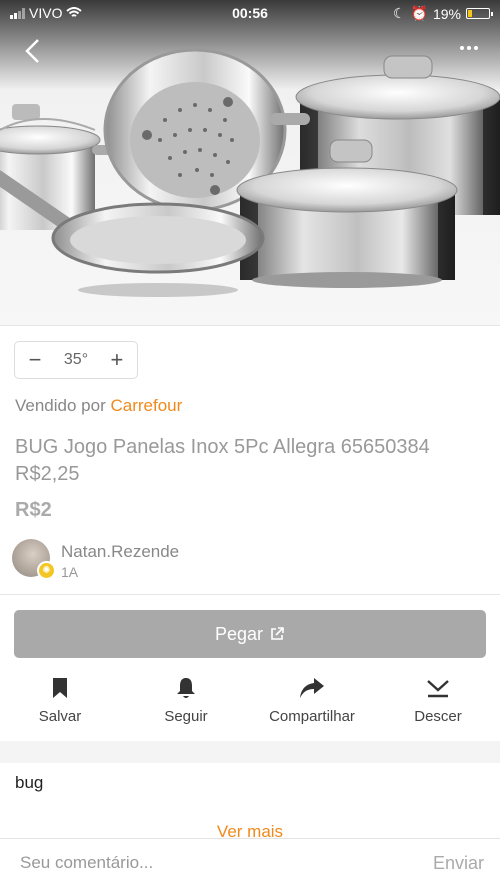  I want to click on description-text: bug, so click(29, 782).